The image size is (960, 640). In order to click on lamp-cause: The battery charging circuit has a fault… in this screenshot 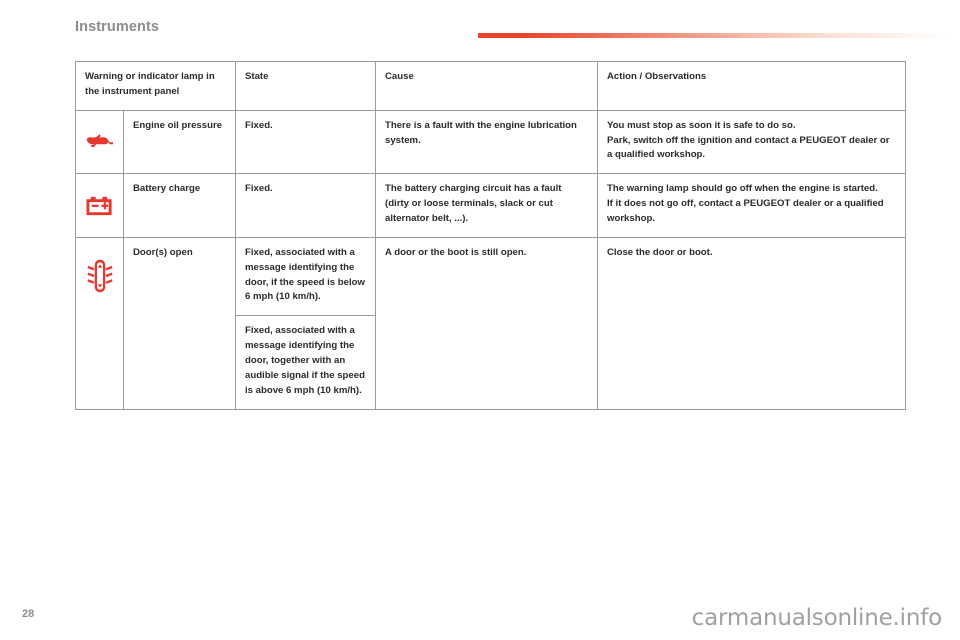, I will do `click(486, 205)`.